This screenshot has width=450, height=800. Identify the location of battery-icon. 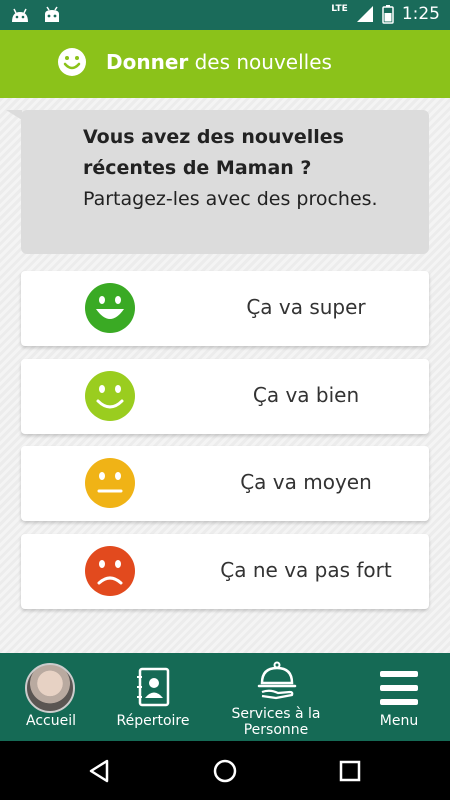
(388, 14).